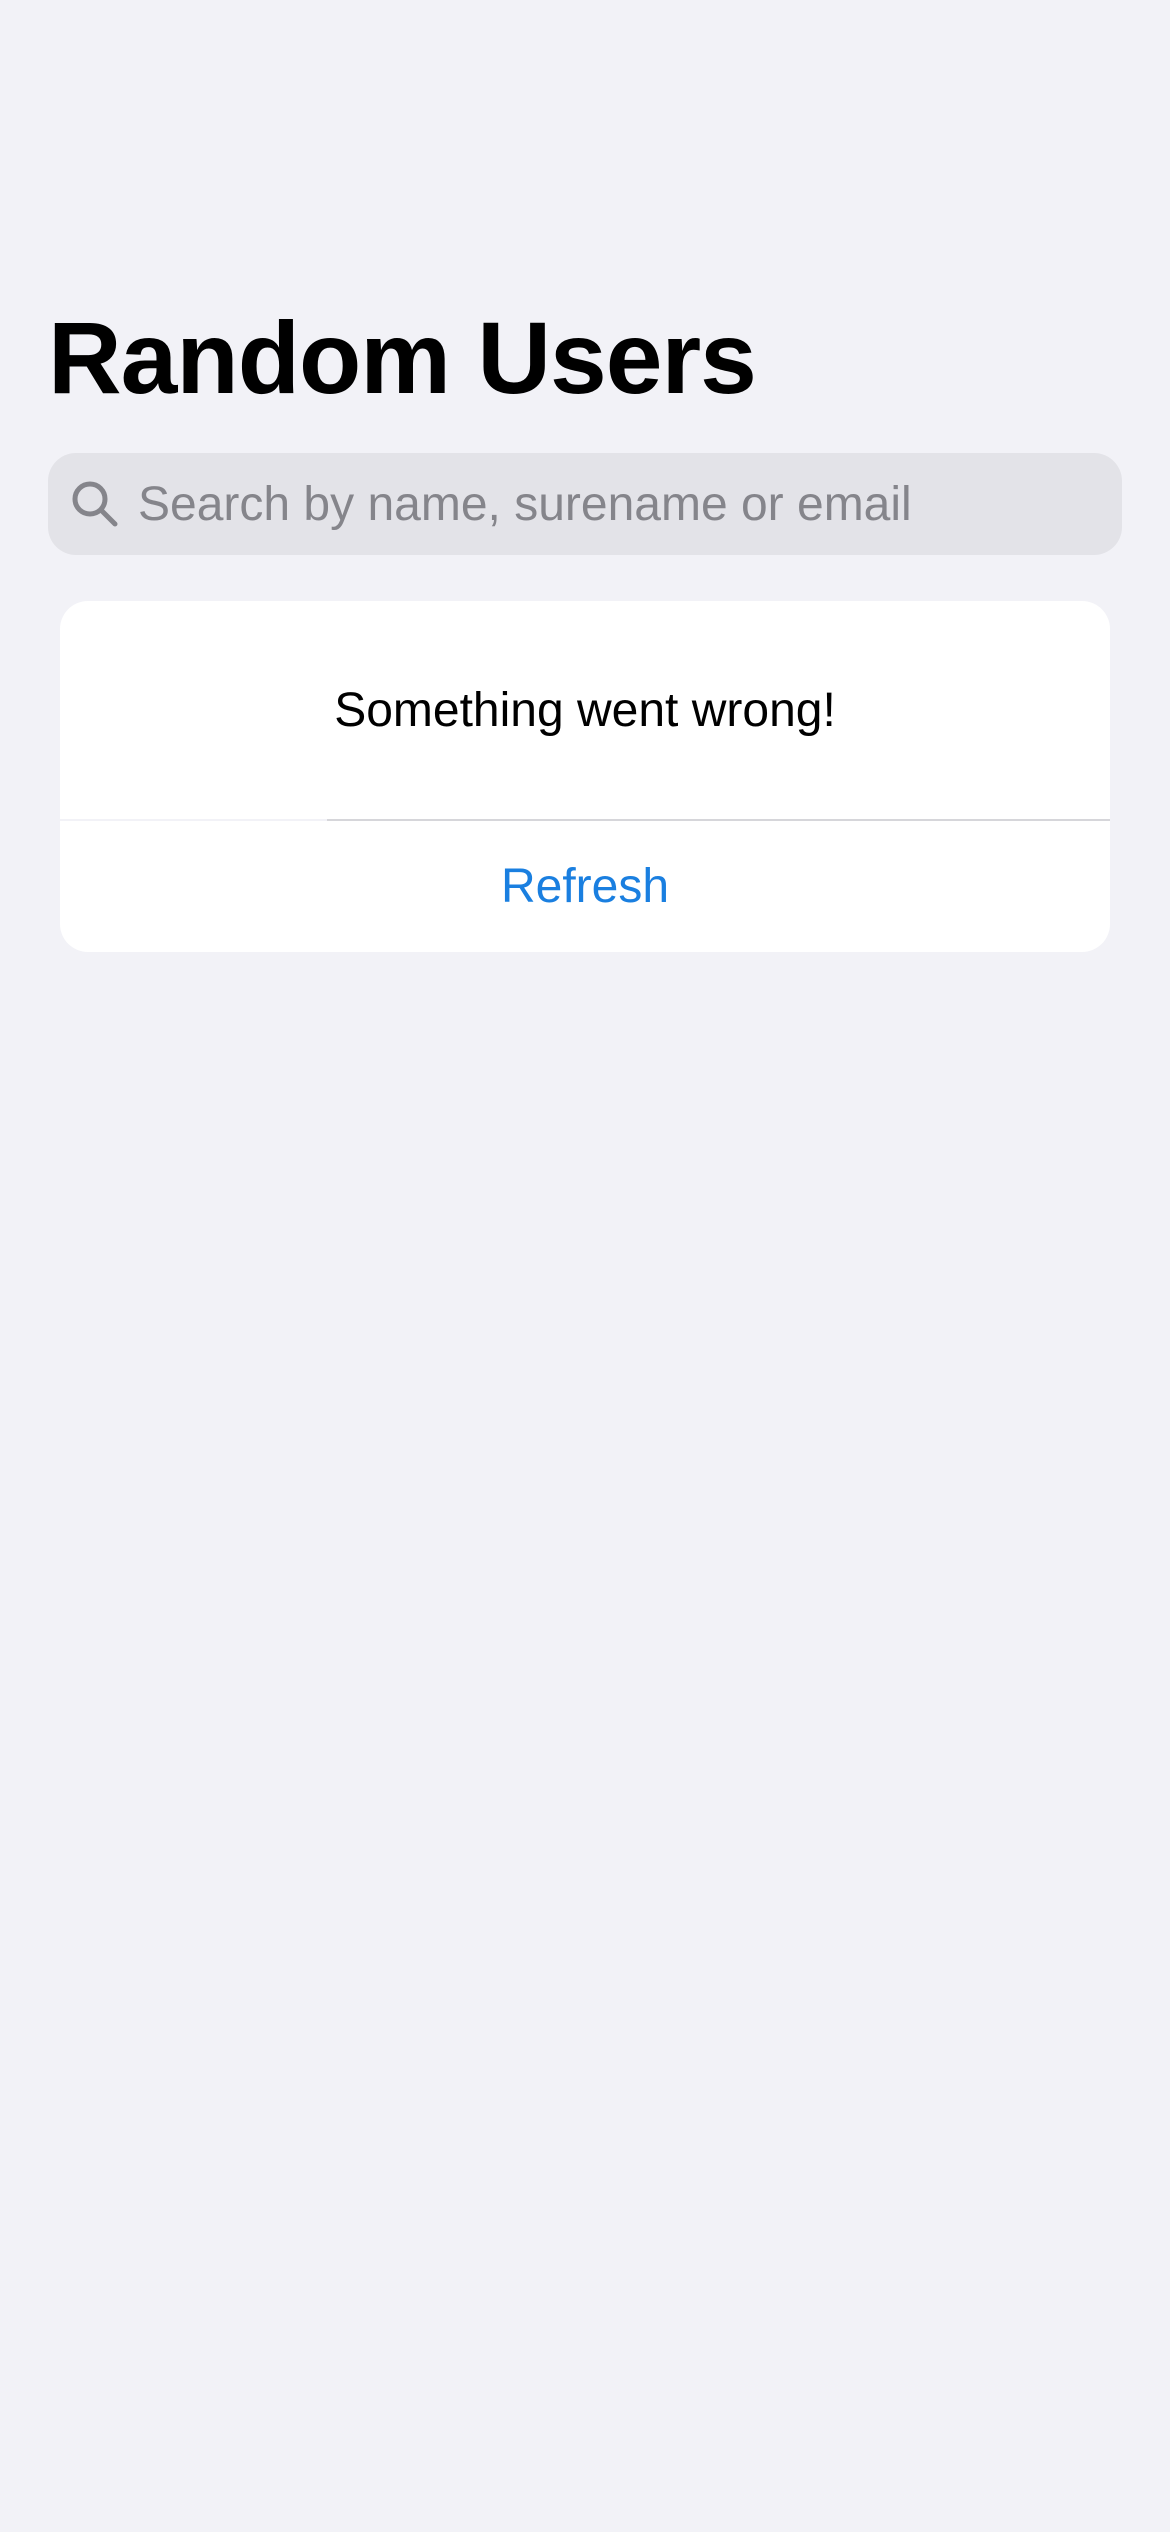 Image resolution: width=1170 pixels, height=2532 pixels. What do you see at coordinates (630, 504) in the screenshot?
I see `search-input` at bounding box center [630, 504].